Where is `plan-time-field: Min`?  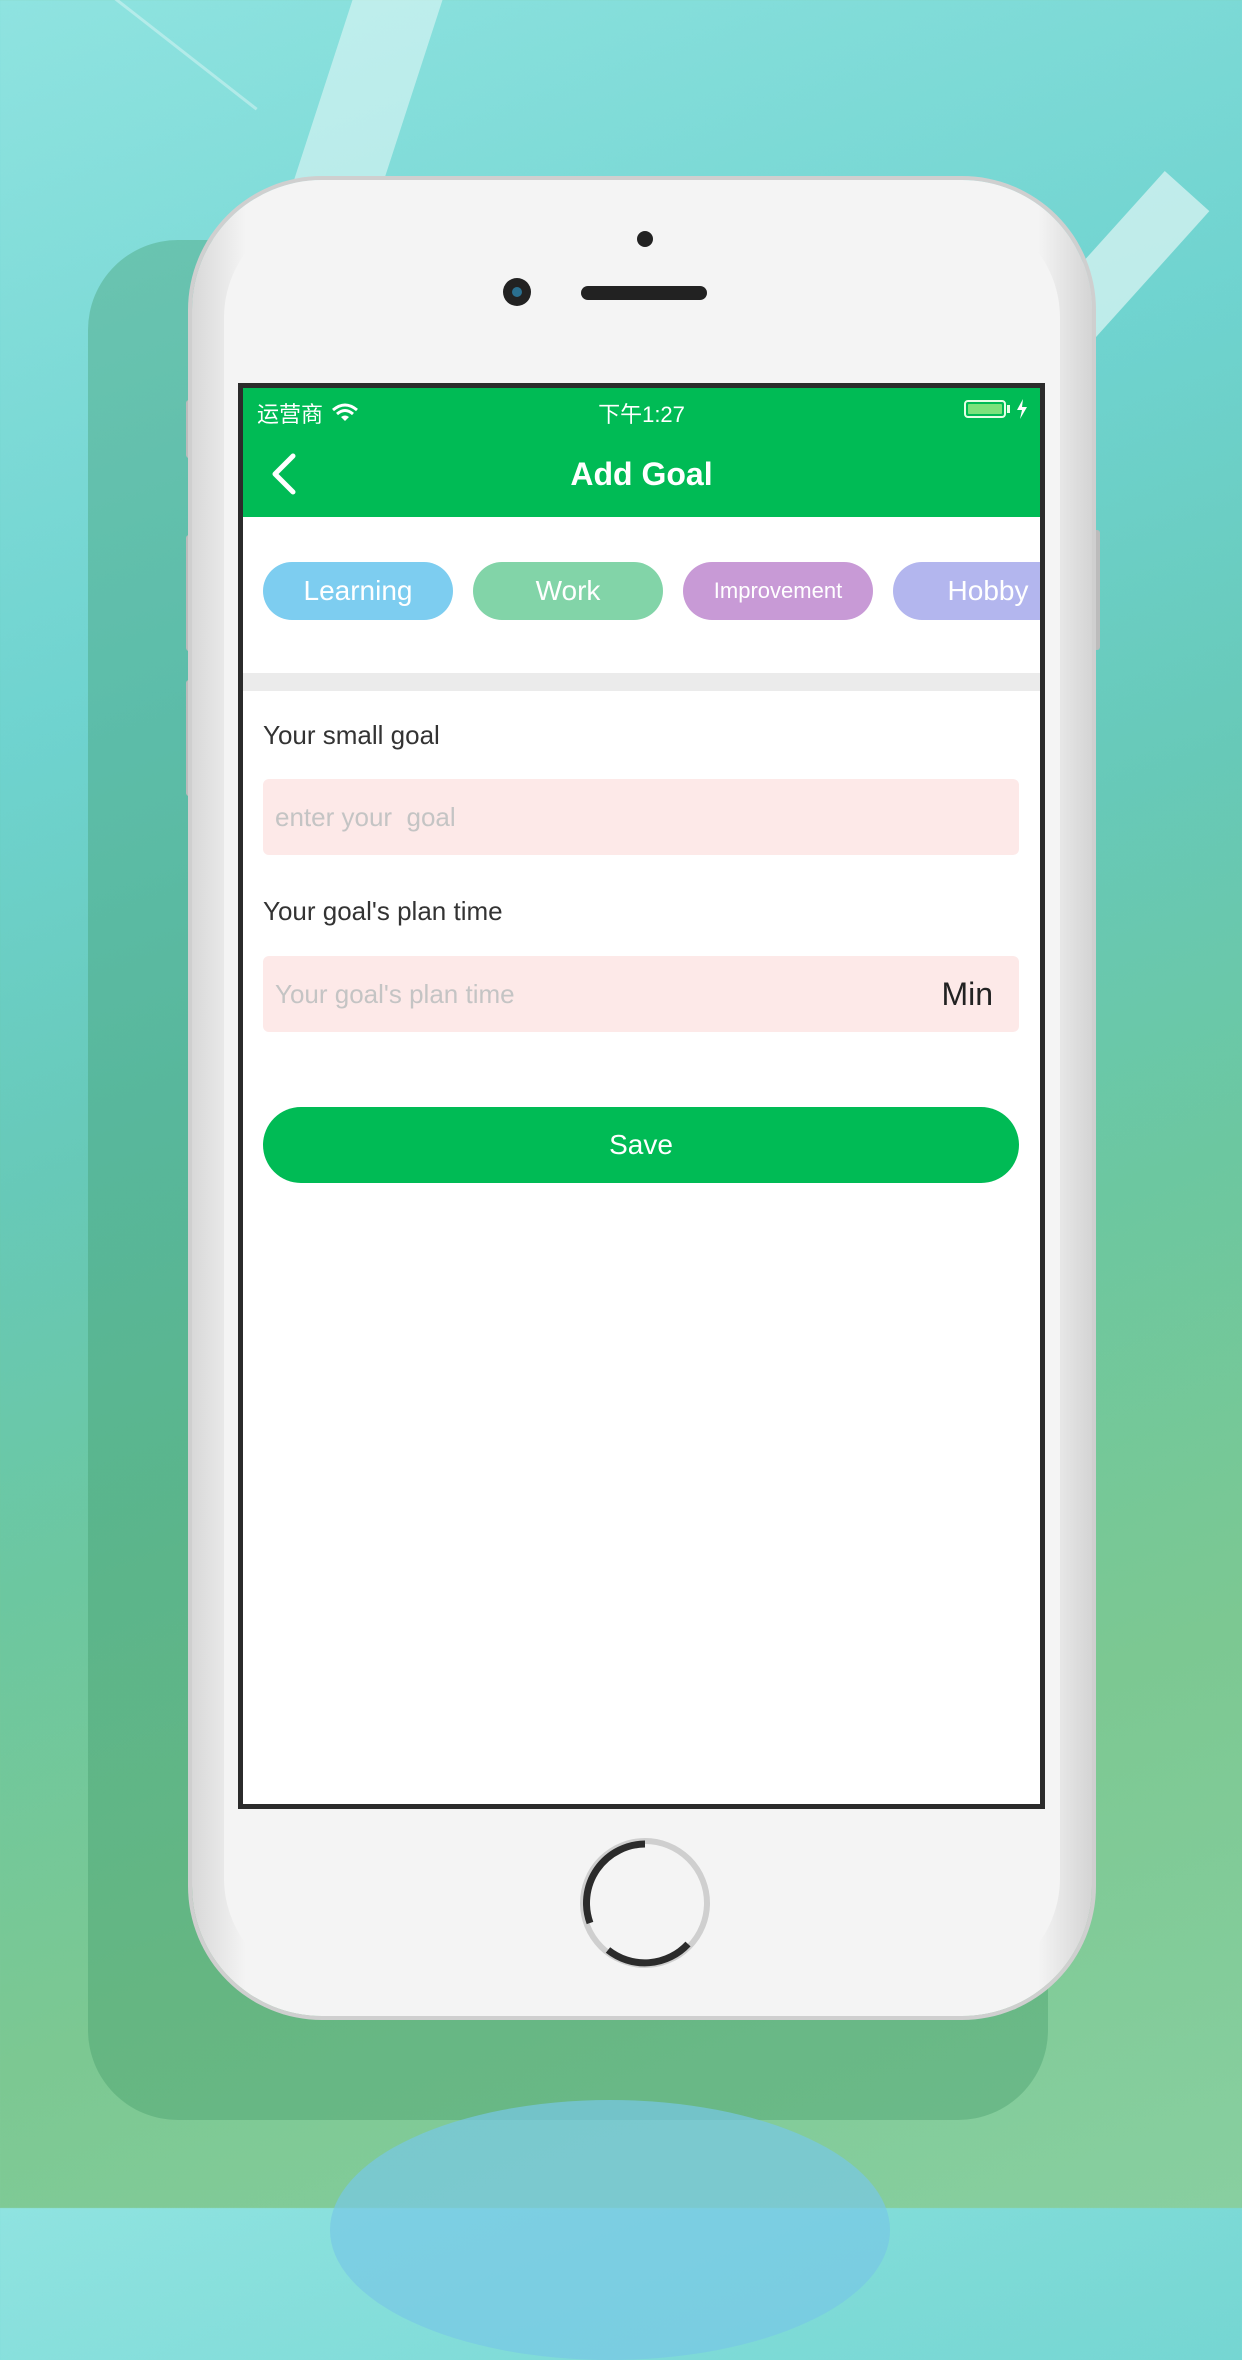
plan-time-field: Min is located at coordinates (641, 994).